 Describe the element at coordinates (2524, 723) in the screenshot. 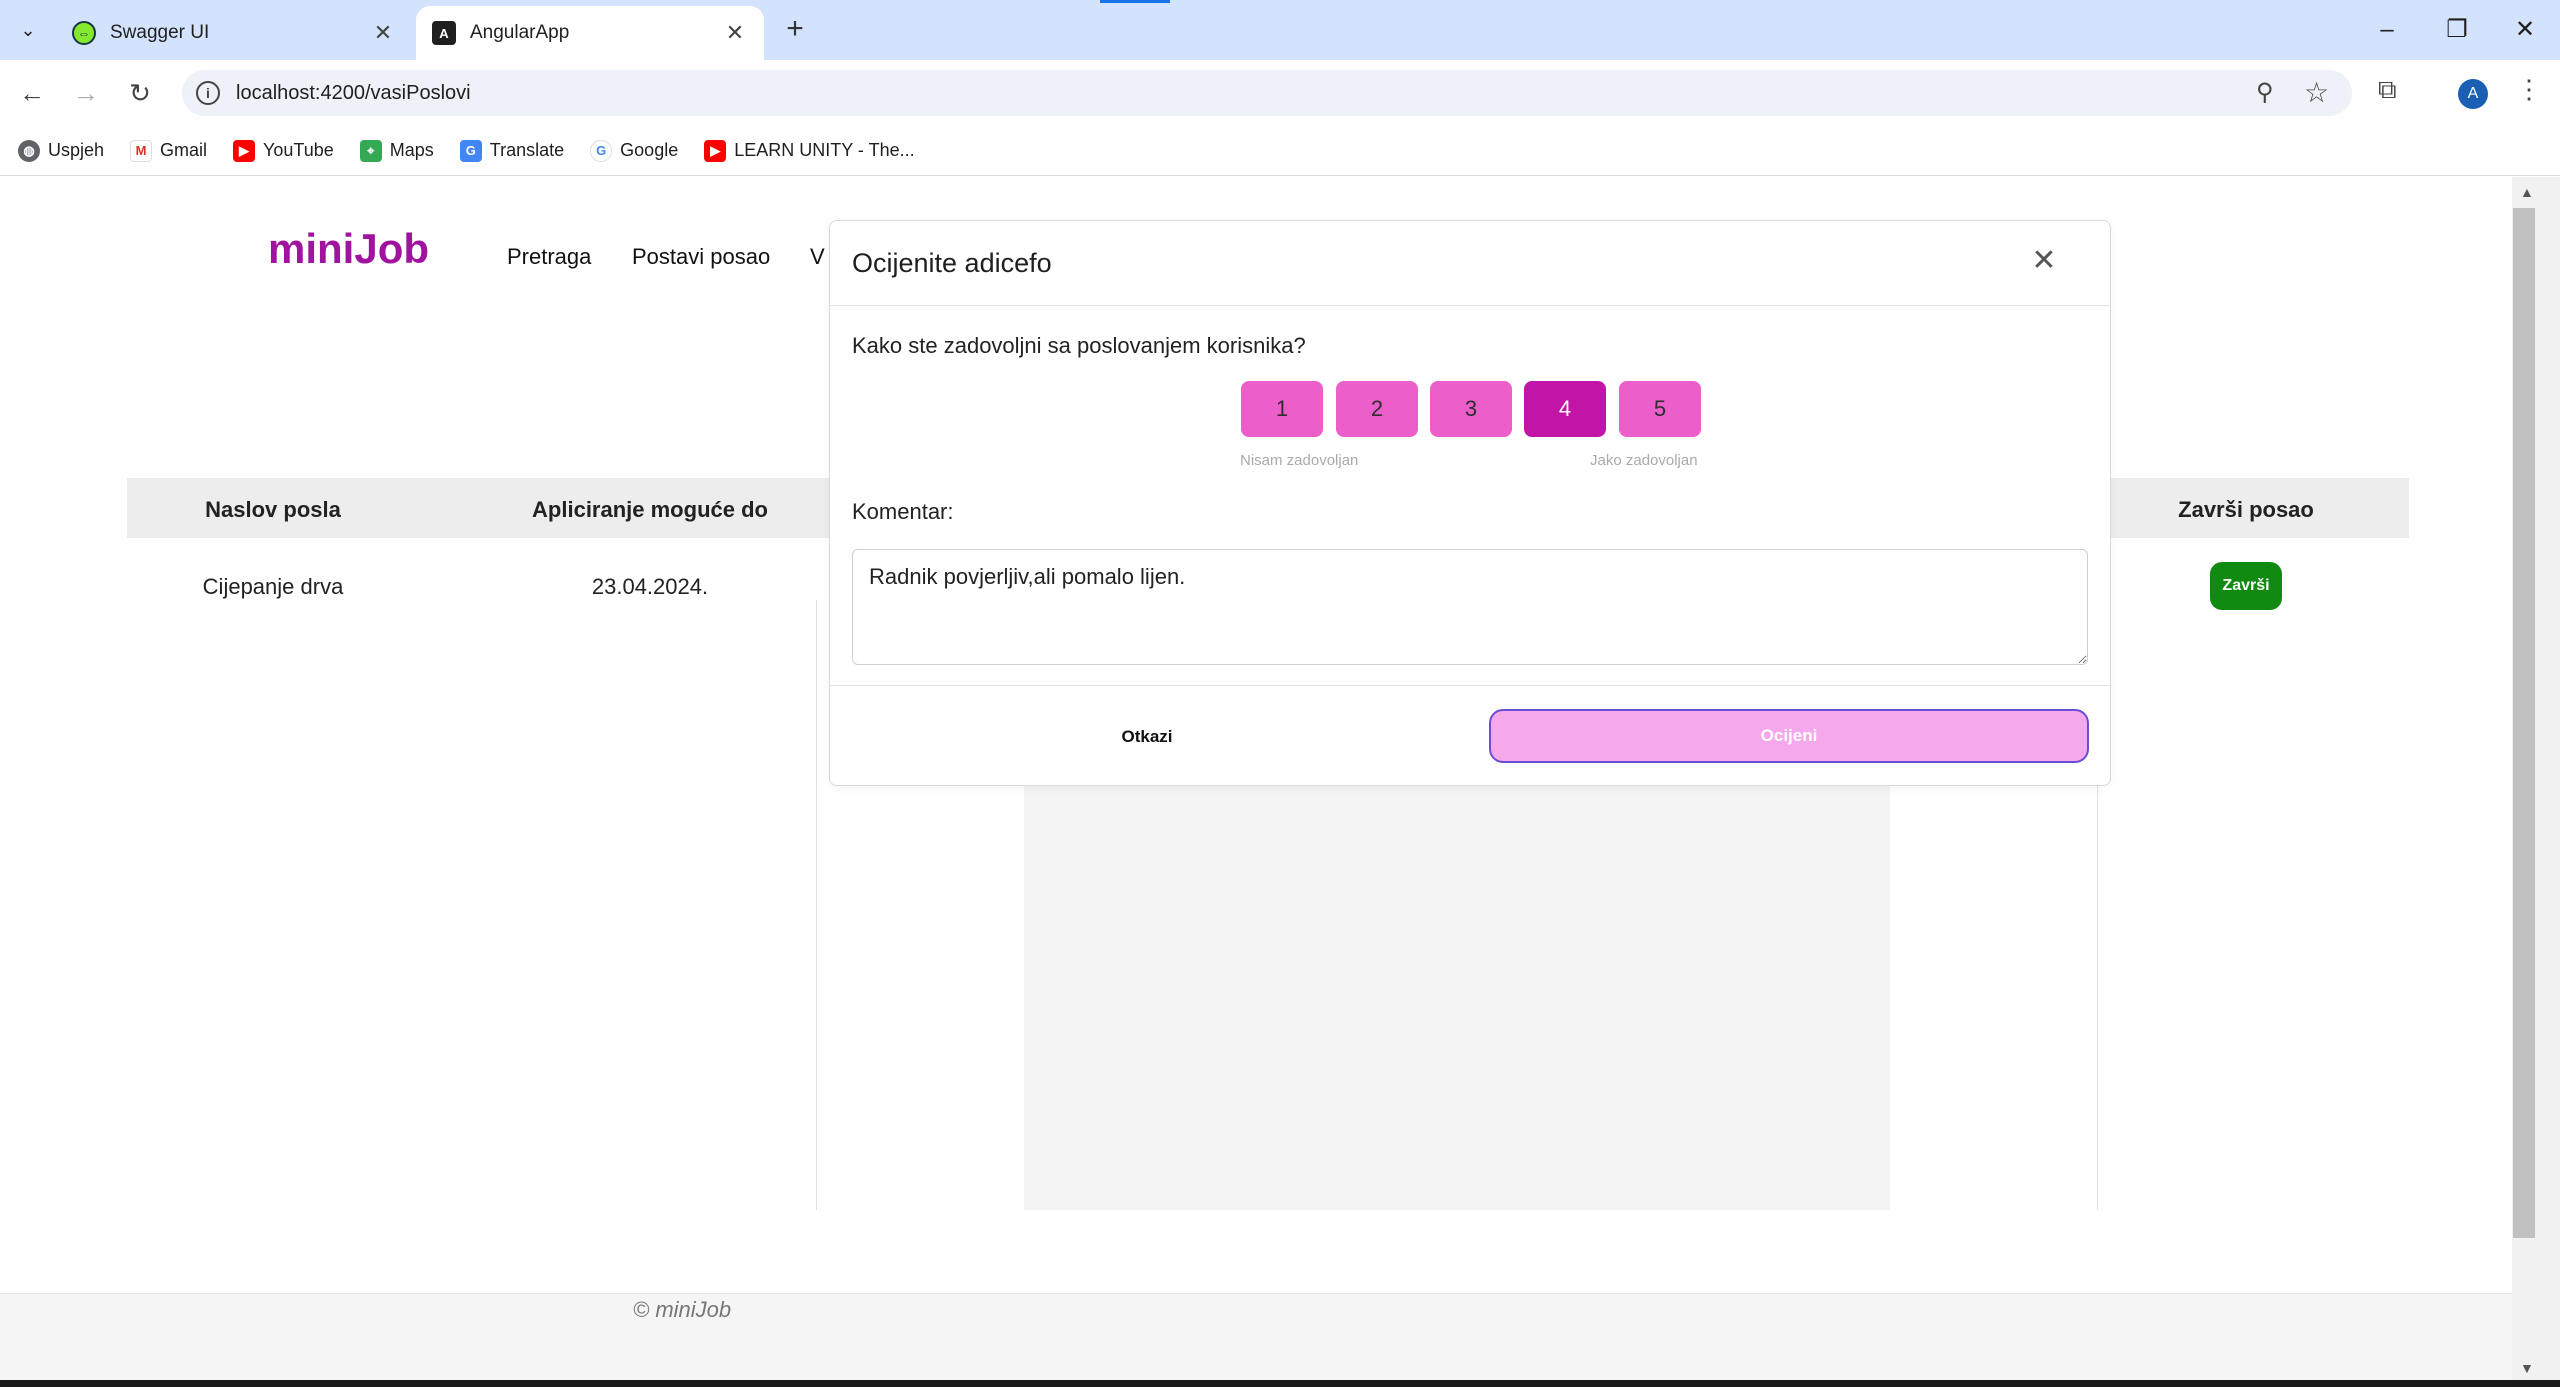

I see `scrollbar-thumb` at that location.